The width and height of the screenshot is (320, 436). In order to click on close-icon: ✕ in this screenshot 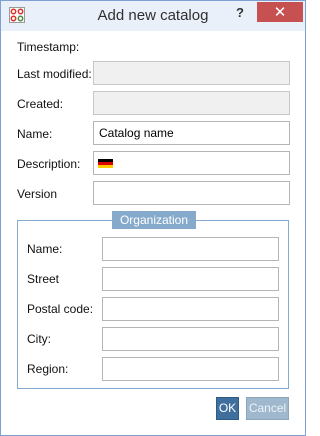, I will do `click(280, 12)`.